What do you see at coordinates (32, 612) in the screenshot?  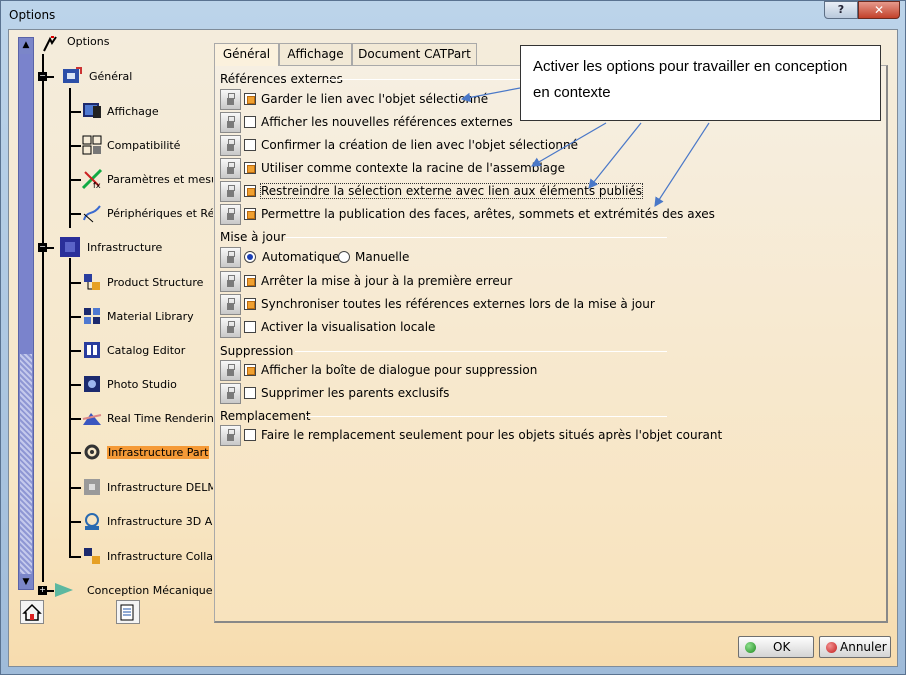 I see `home-icon` at bounding box center [32, 612].